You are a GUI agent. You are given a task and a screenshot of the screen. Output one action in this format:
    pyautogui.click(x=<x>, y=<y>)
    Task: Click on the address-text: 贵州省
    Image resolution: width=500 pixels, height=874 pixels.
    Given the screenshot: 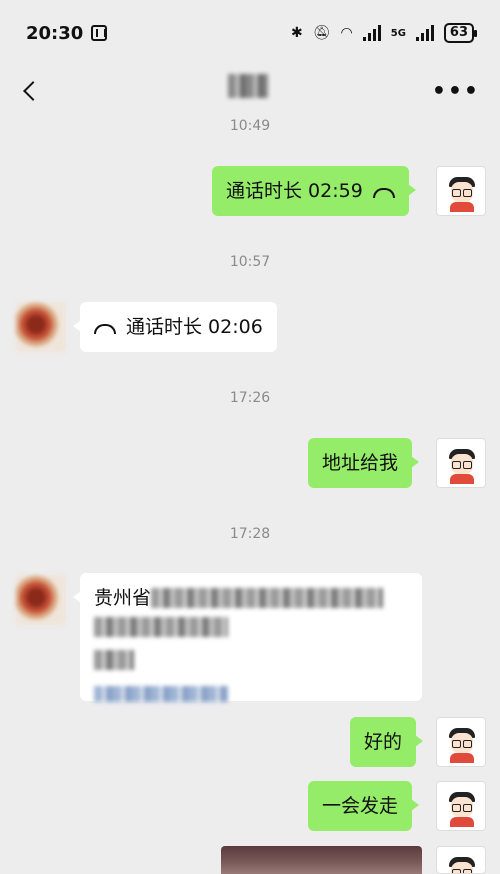 What is the action you would take?
    pyautogui.click(x=123, y=598)
    